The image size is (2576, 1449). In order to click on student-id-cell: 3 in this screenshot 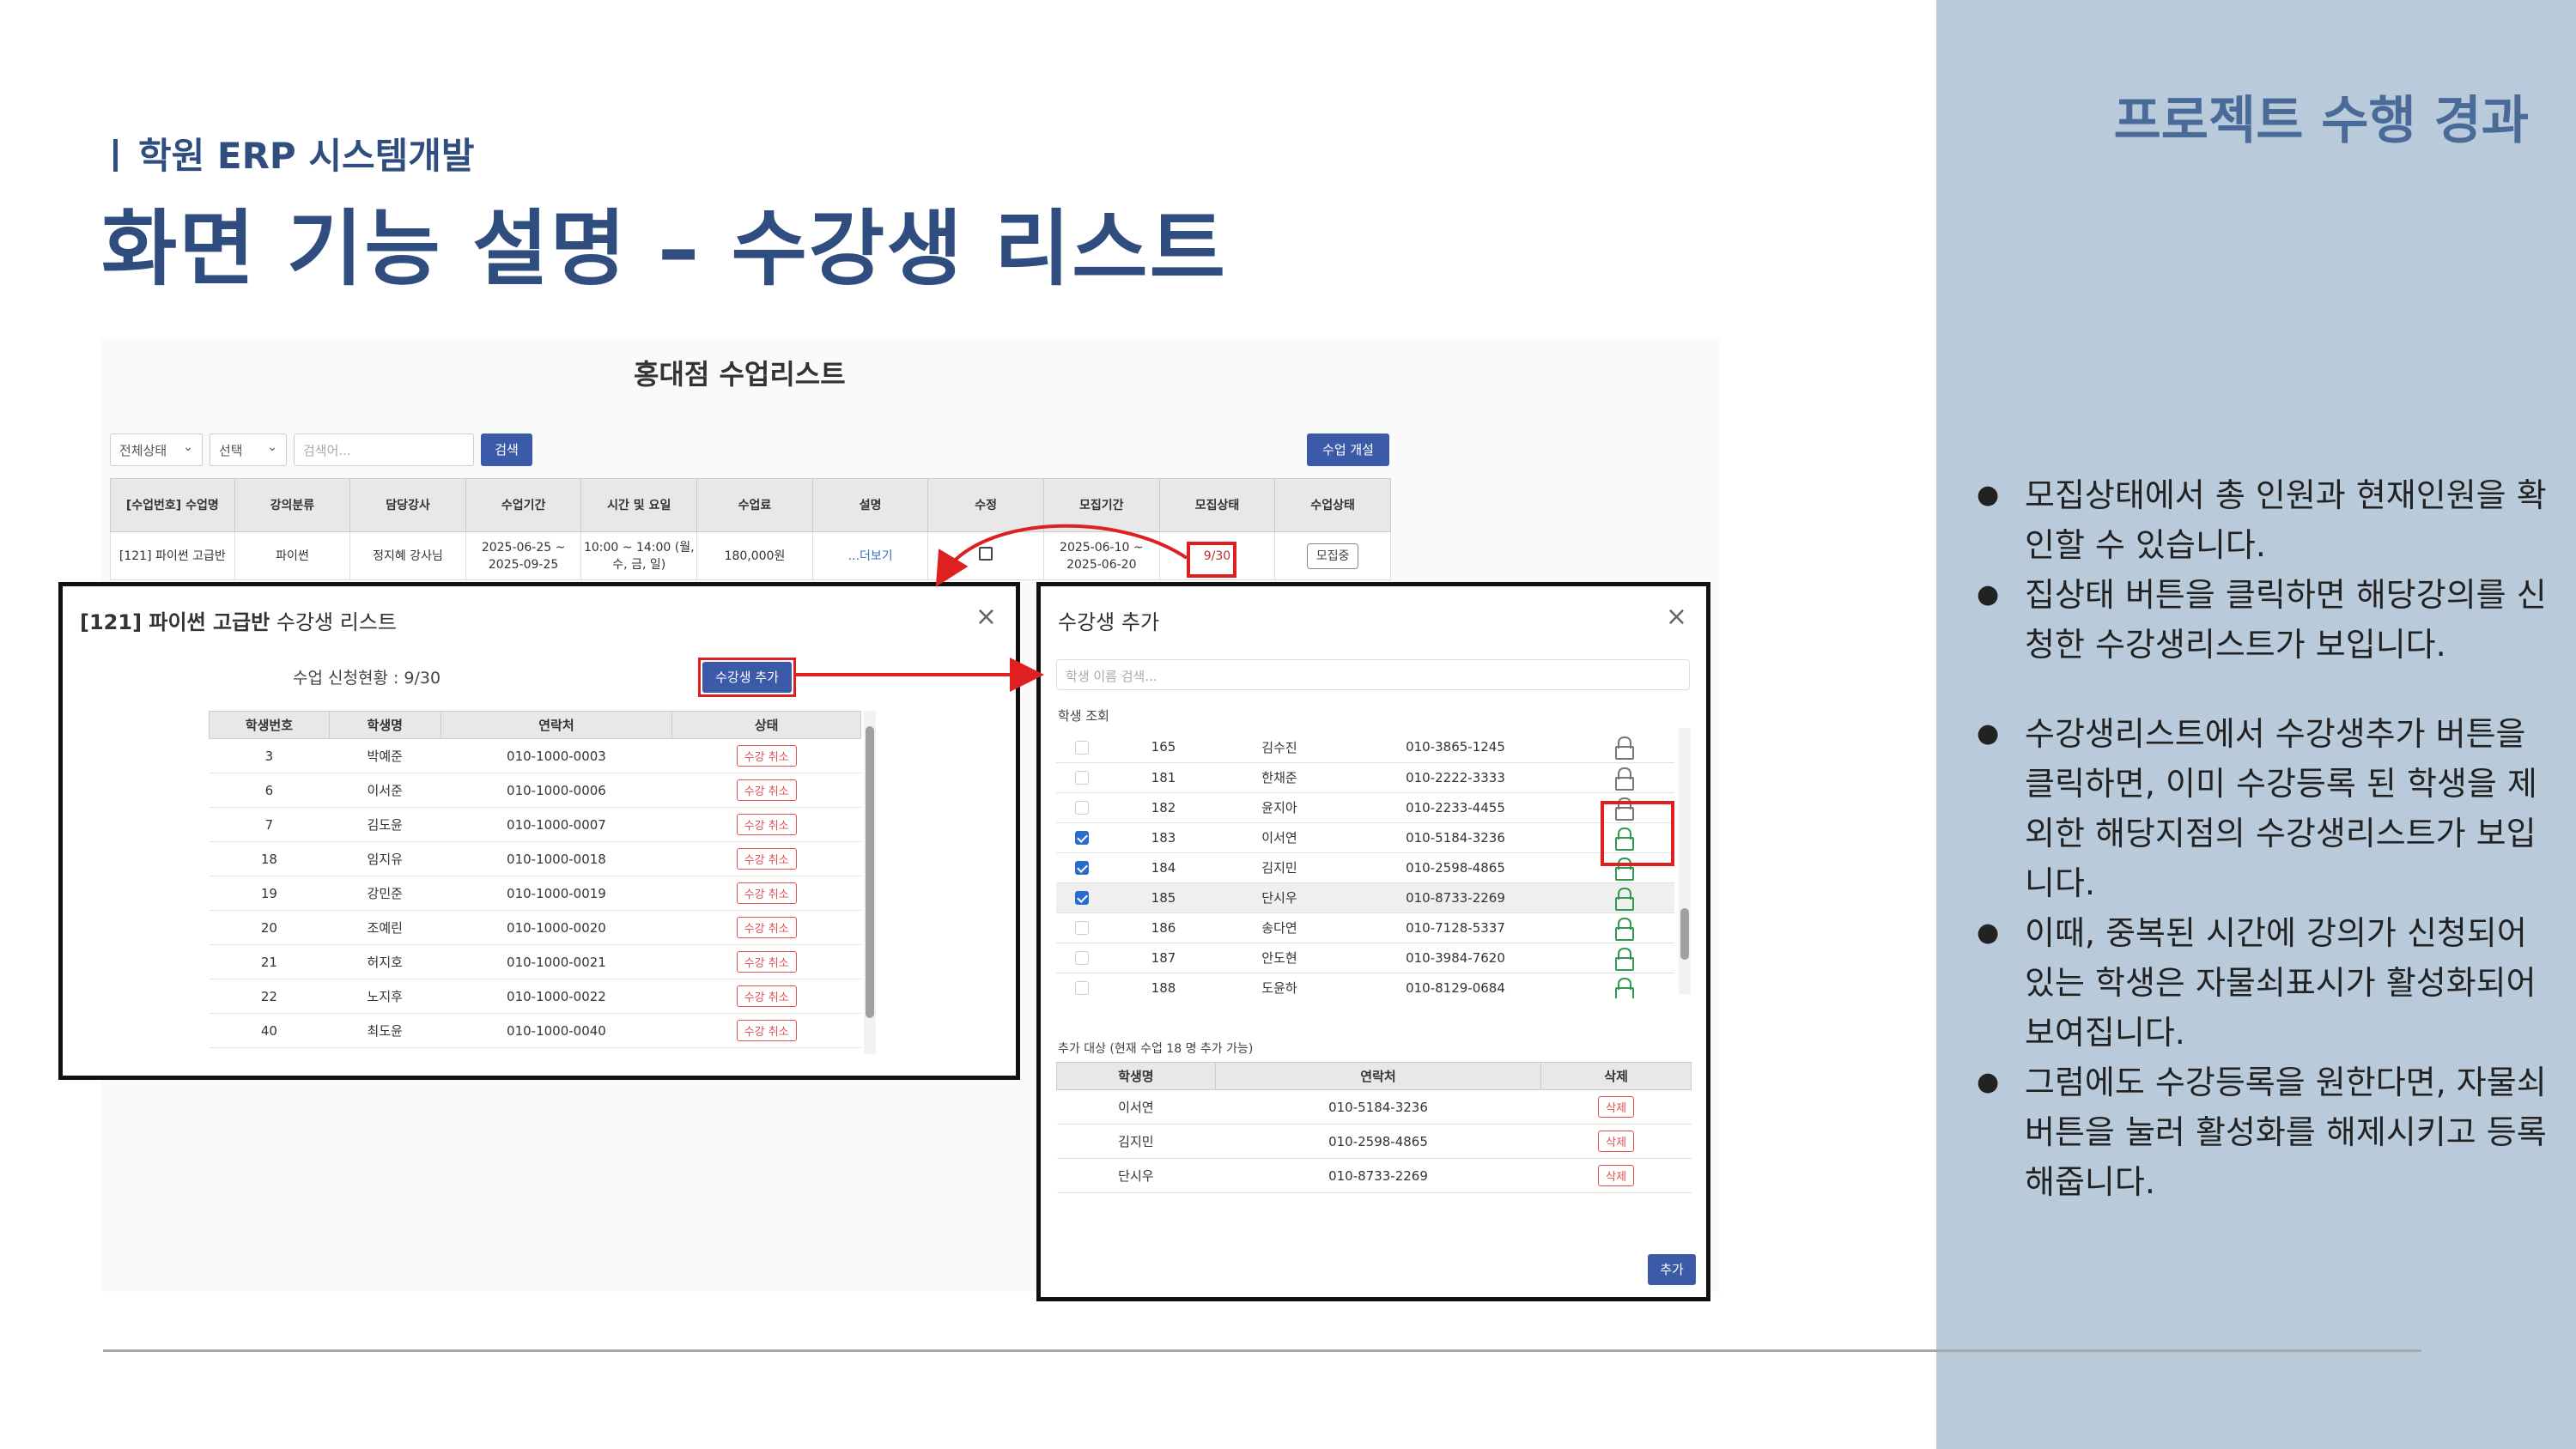, I will do `click(269, 755)`.